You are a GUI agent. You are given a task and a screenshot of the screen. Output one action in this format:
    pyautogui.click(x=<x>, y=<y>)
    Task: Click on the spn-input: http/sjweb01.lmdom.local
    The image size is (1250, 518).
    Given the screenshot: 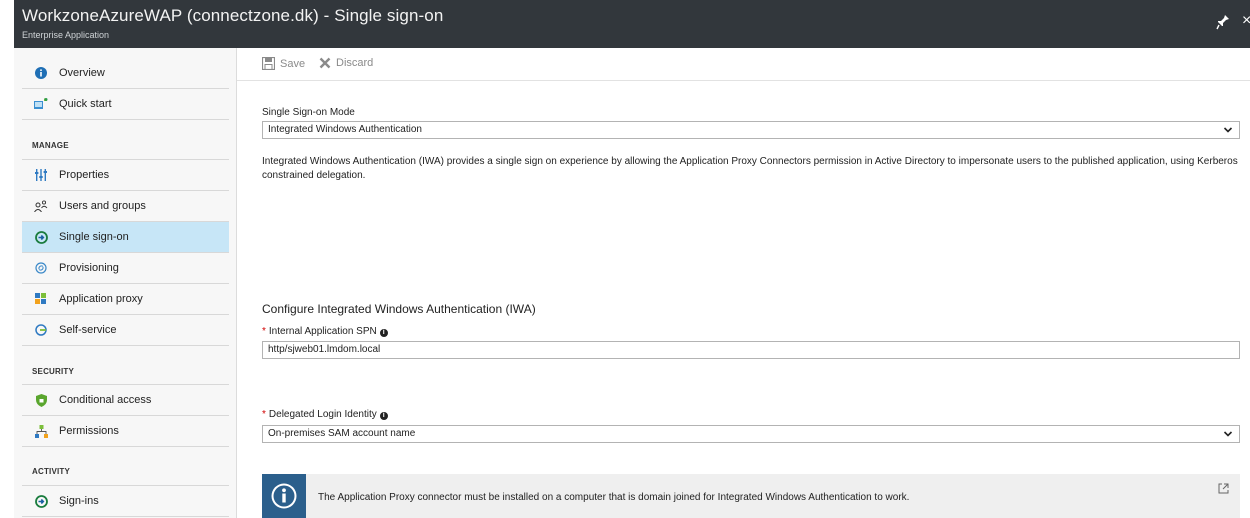 What is the action you would take?
    pyautogui.click(x=751, y=350)
    